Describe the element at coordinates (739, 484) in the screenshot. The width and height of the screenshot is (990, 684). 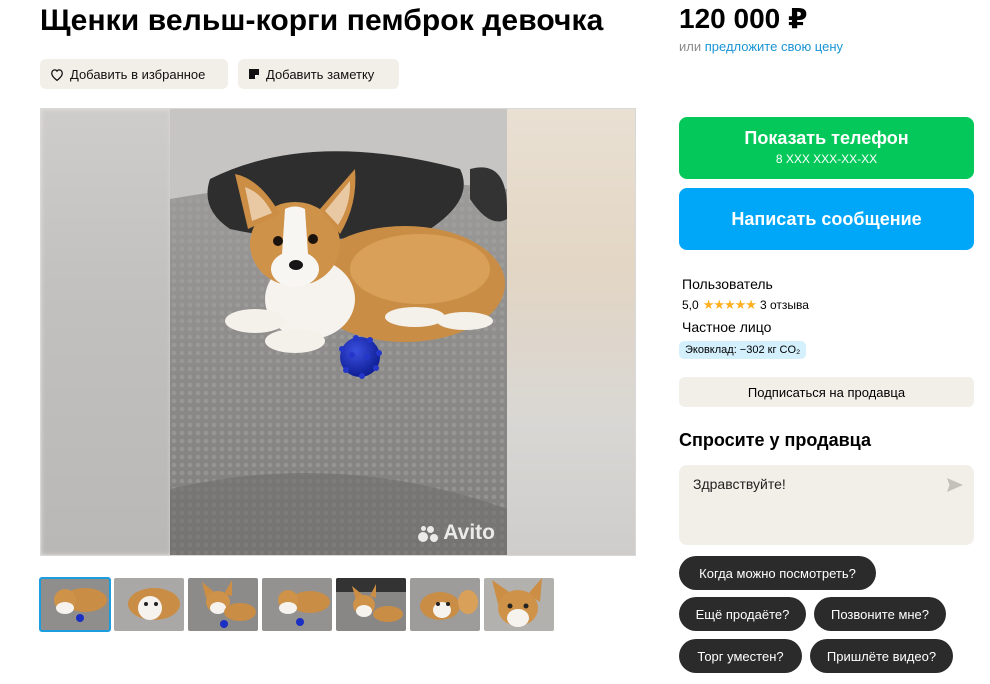
I see `ask-message-text: Здравствуйте!` at that location.